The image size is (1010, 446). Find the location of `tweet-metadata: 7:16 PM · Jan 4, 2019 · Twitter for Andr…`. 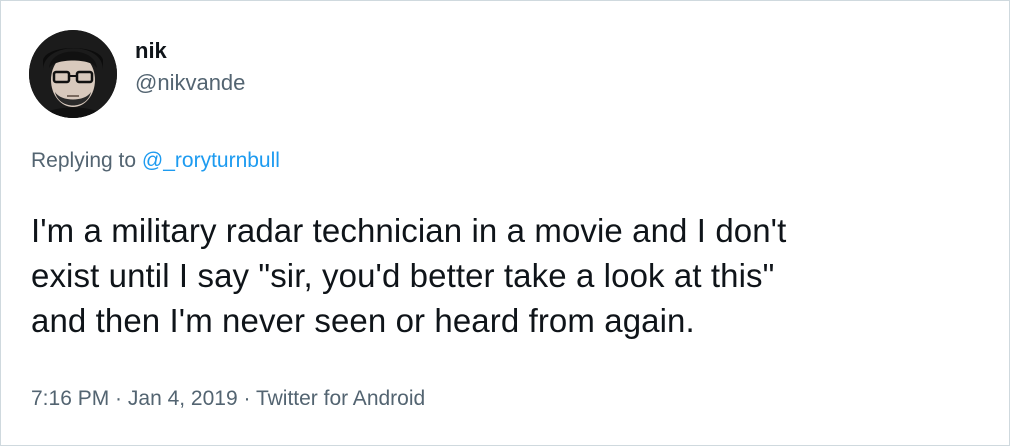

tweet-metadata: 7:16 PM · Jan 4, 2019 · Twitter for Andr… is located at coordinates (228, 399).